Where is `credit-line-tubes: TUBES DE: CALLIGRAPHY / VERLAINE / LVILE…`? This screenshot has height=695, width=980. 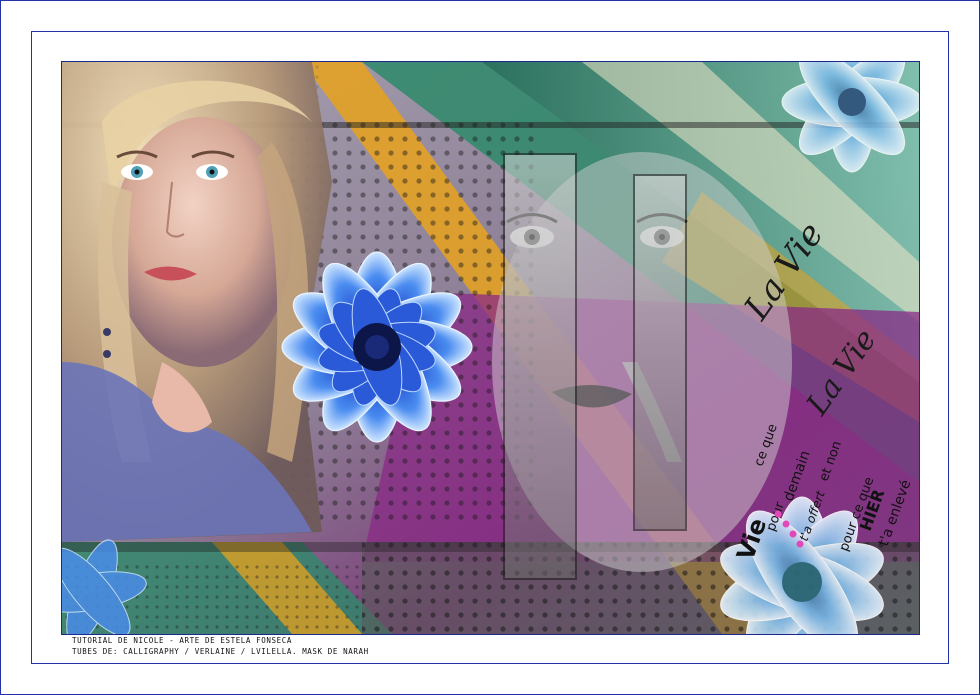
credit-line-tubes: TUBES DE: CALLIGRAPHY / VERLAINE / LVILE… is located at coordinates (220, 651).